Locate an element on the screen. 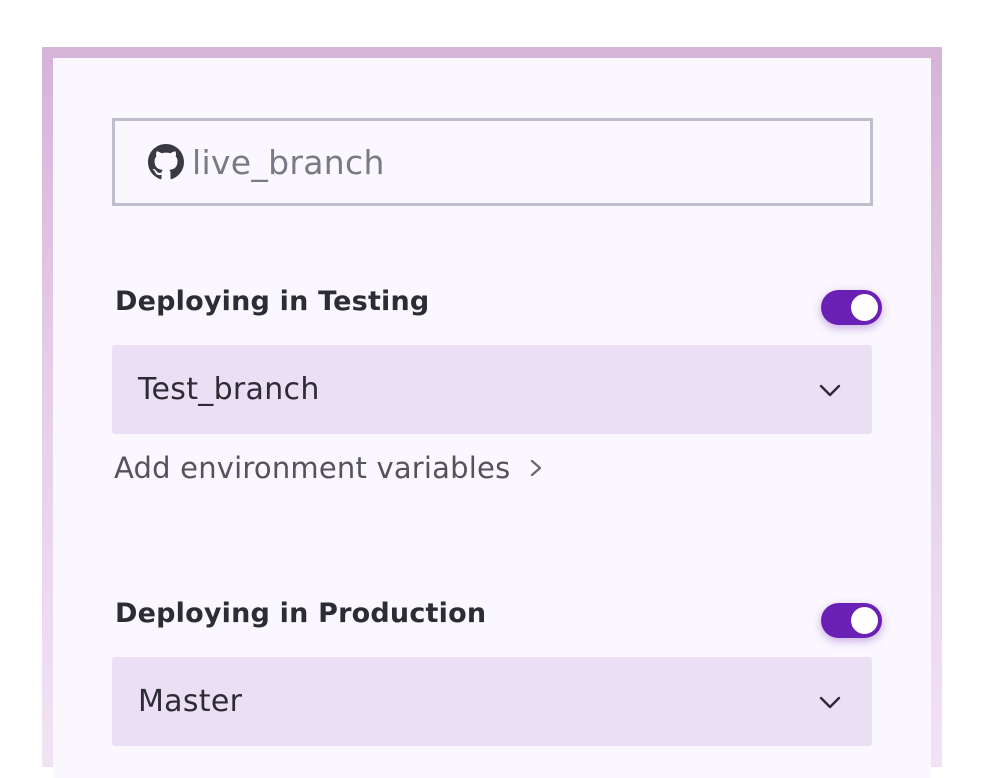  testing-branch-value: Test_branch is located at coordinates (229, 389).